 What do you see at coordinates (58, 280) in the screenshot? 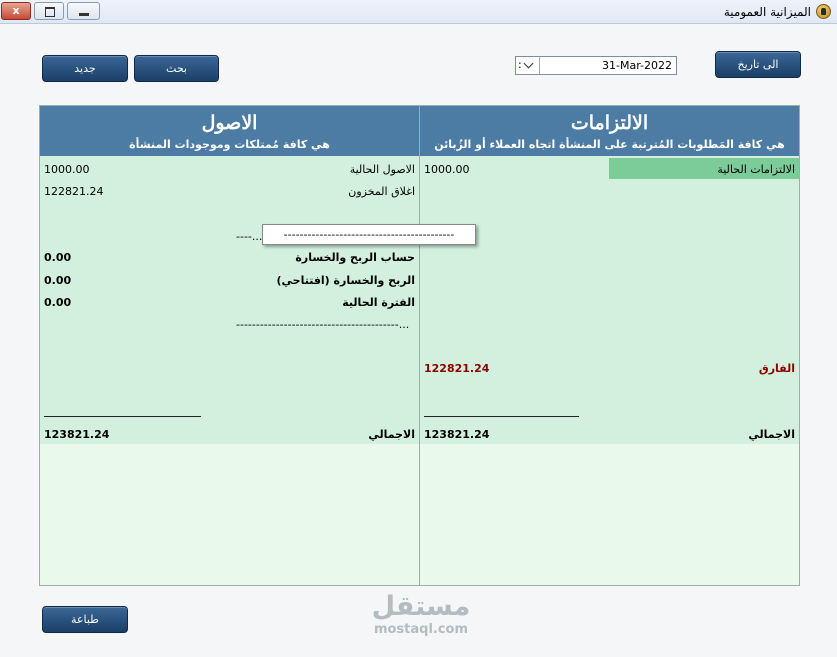
I see `pl-opening-value: 0.00` at bounding box center [58, 280].